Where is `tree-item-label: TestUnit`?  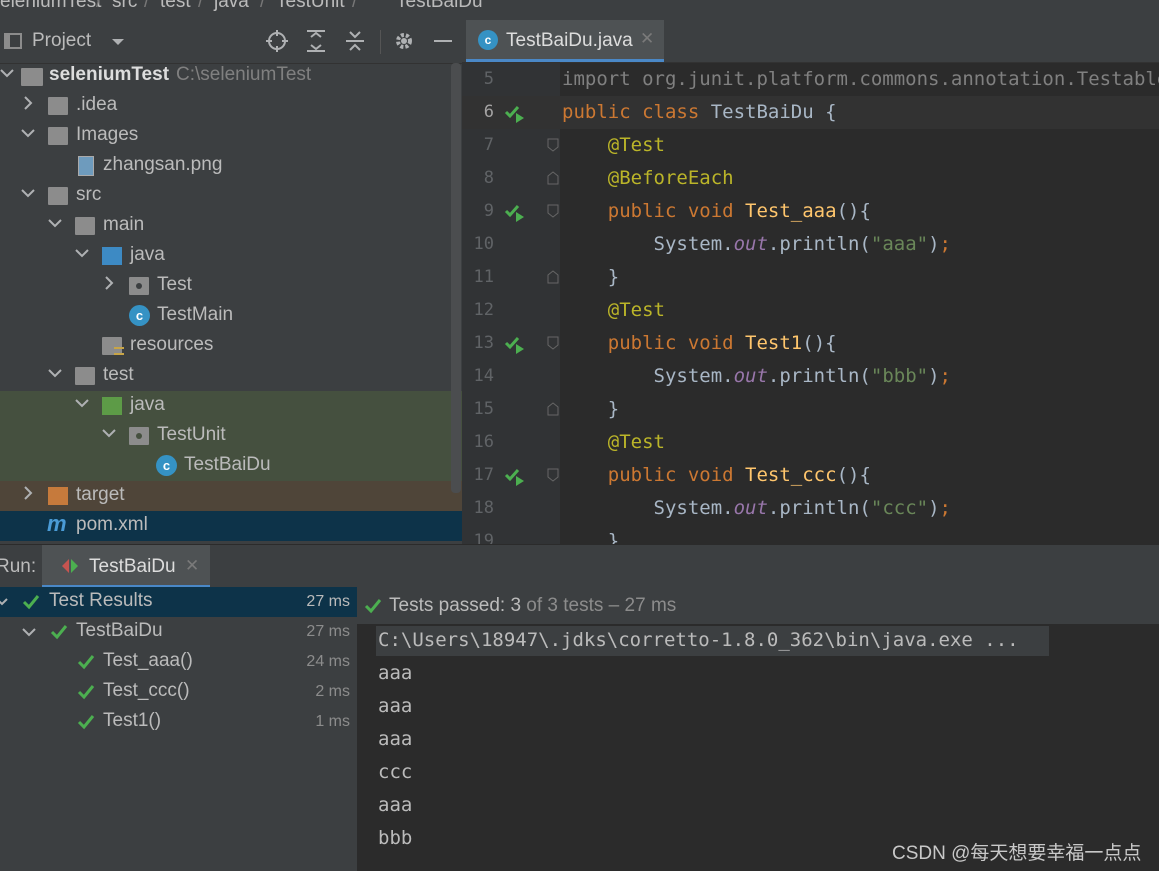
tree-item-label: TestUnit is located at coordinates (191, 434).